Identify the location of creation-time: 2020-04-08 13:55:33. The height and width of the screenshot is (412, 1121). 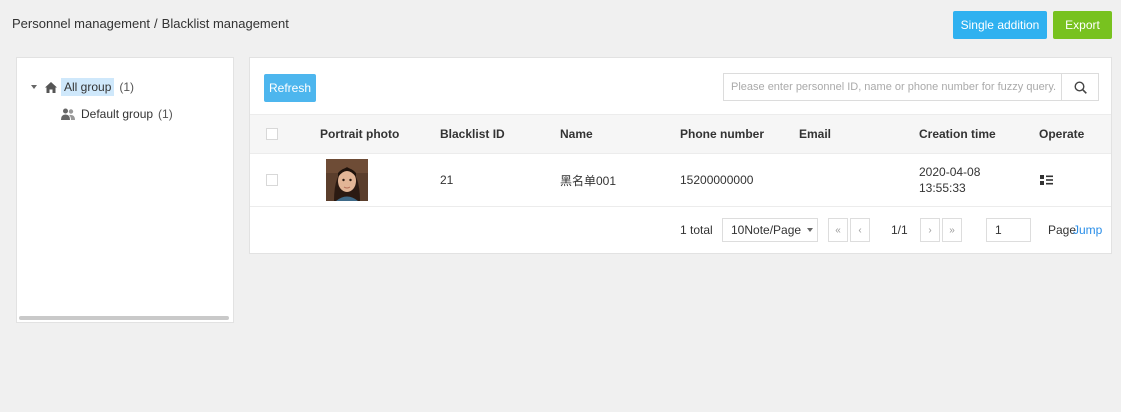
(949, 180).